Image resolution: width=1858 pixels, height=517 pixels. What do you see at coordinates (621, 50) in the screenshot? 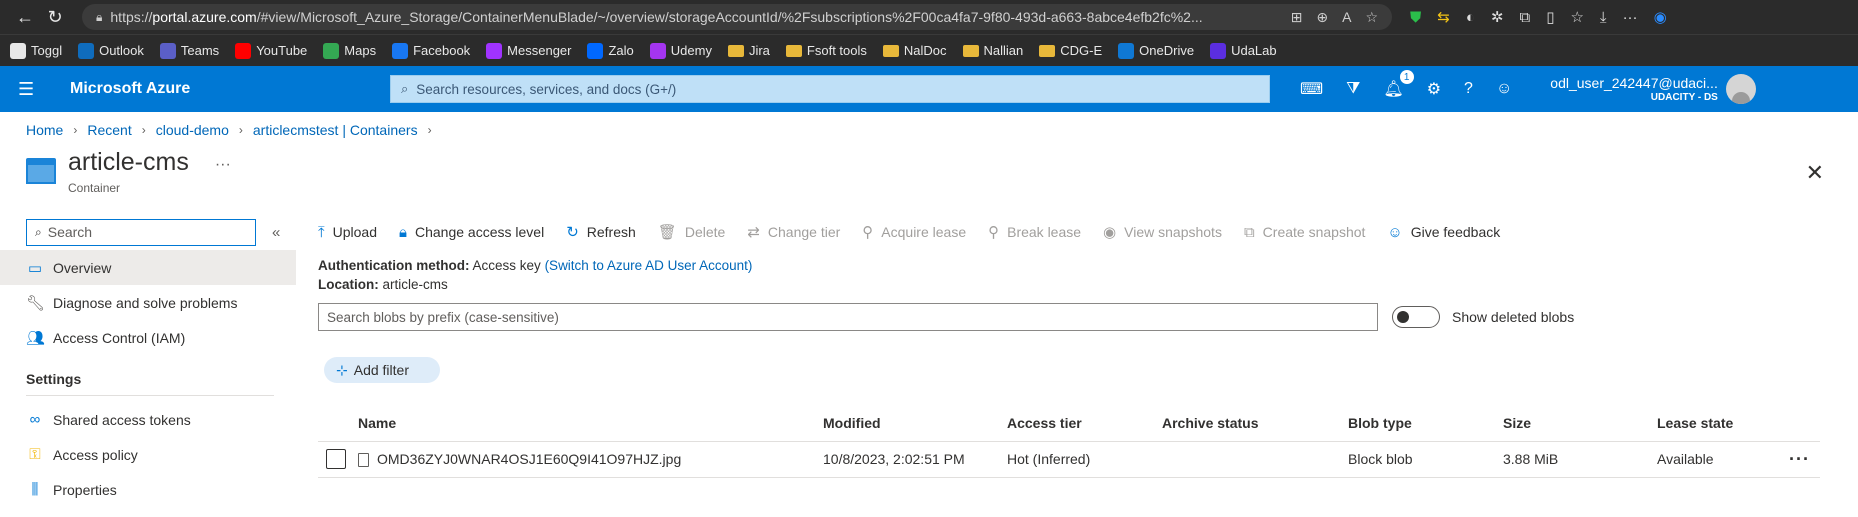
I see `bookmark-label: Zalo` at bounding box center [621, 50].